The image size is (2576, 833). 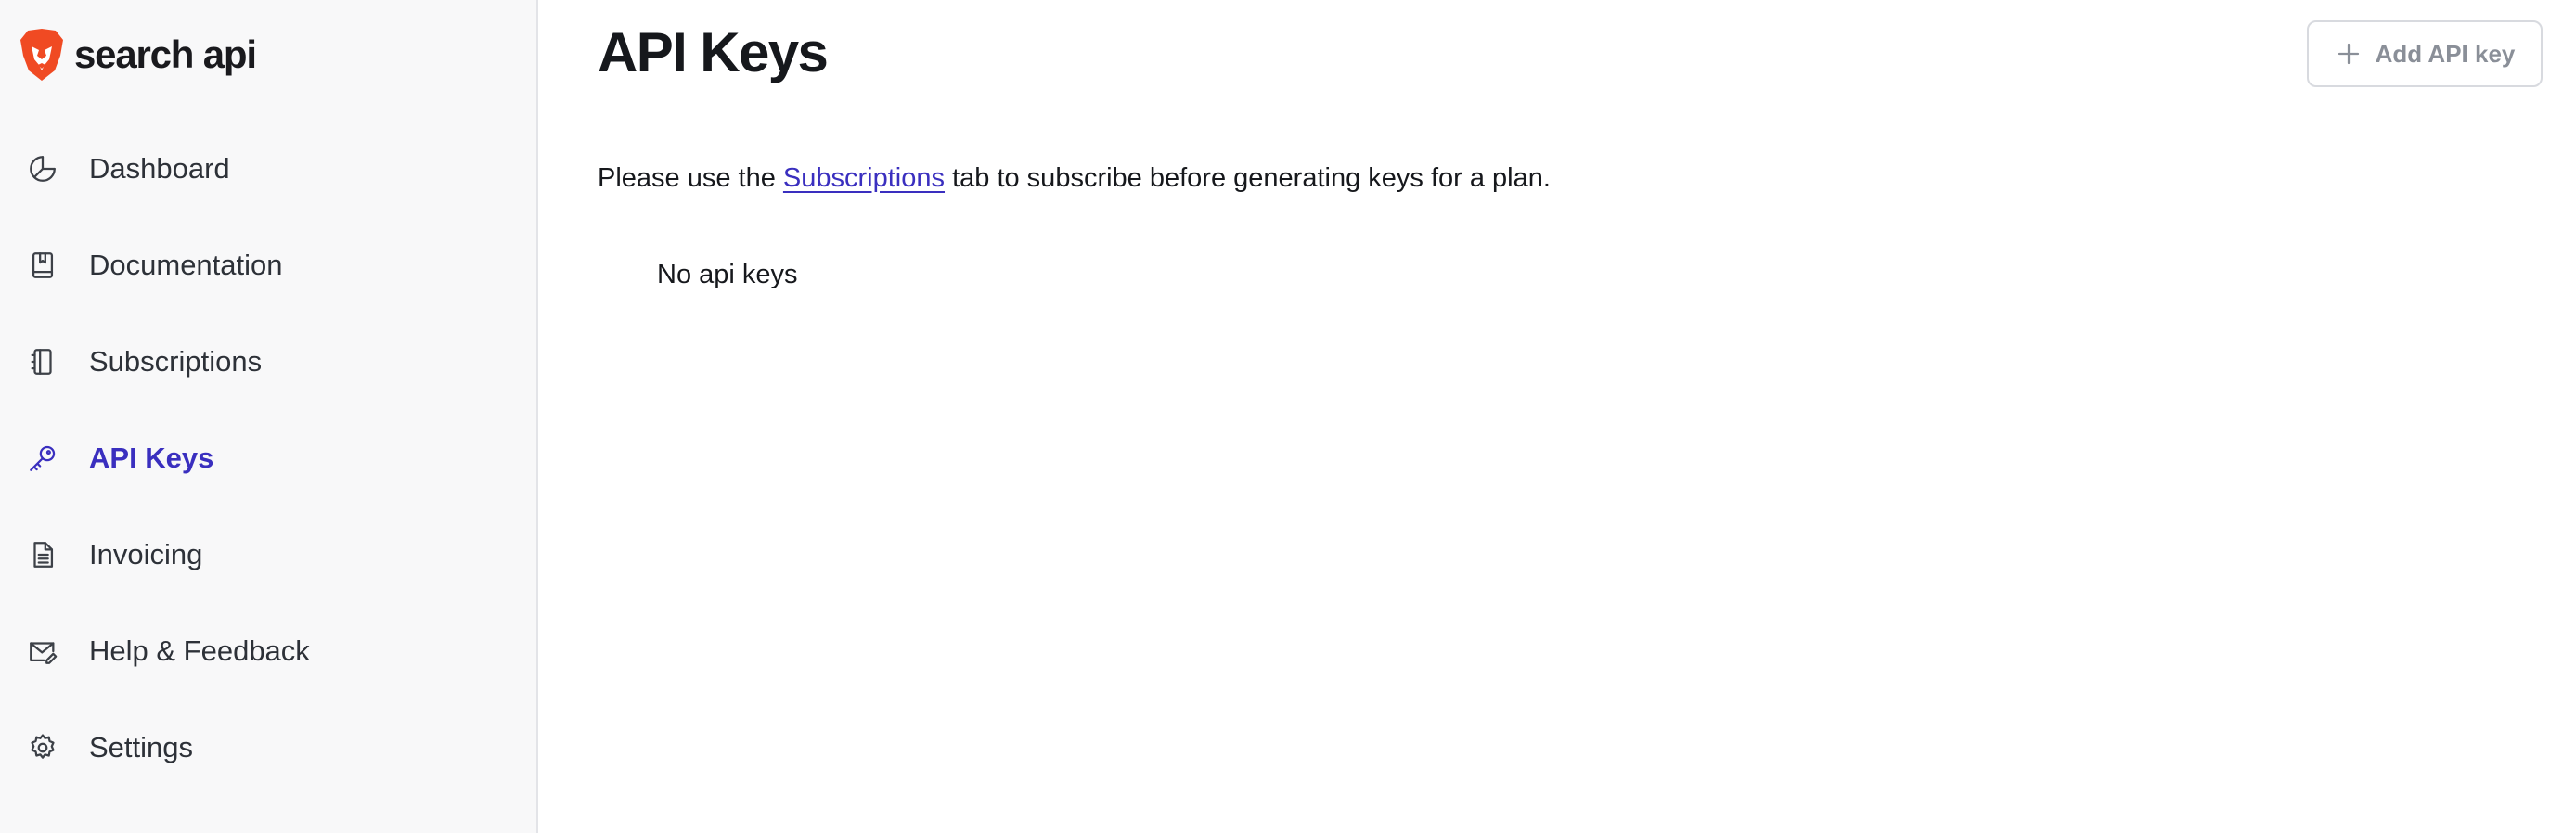 I want to click on mail-icon, so click(x=43, y=651).